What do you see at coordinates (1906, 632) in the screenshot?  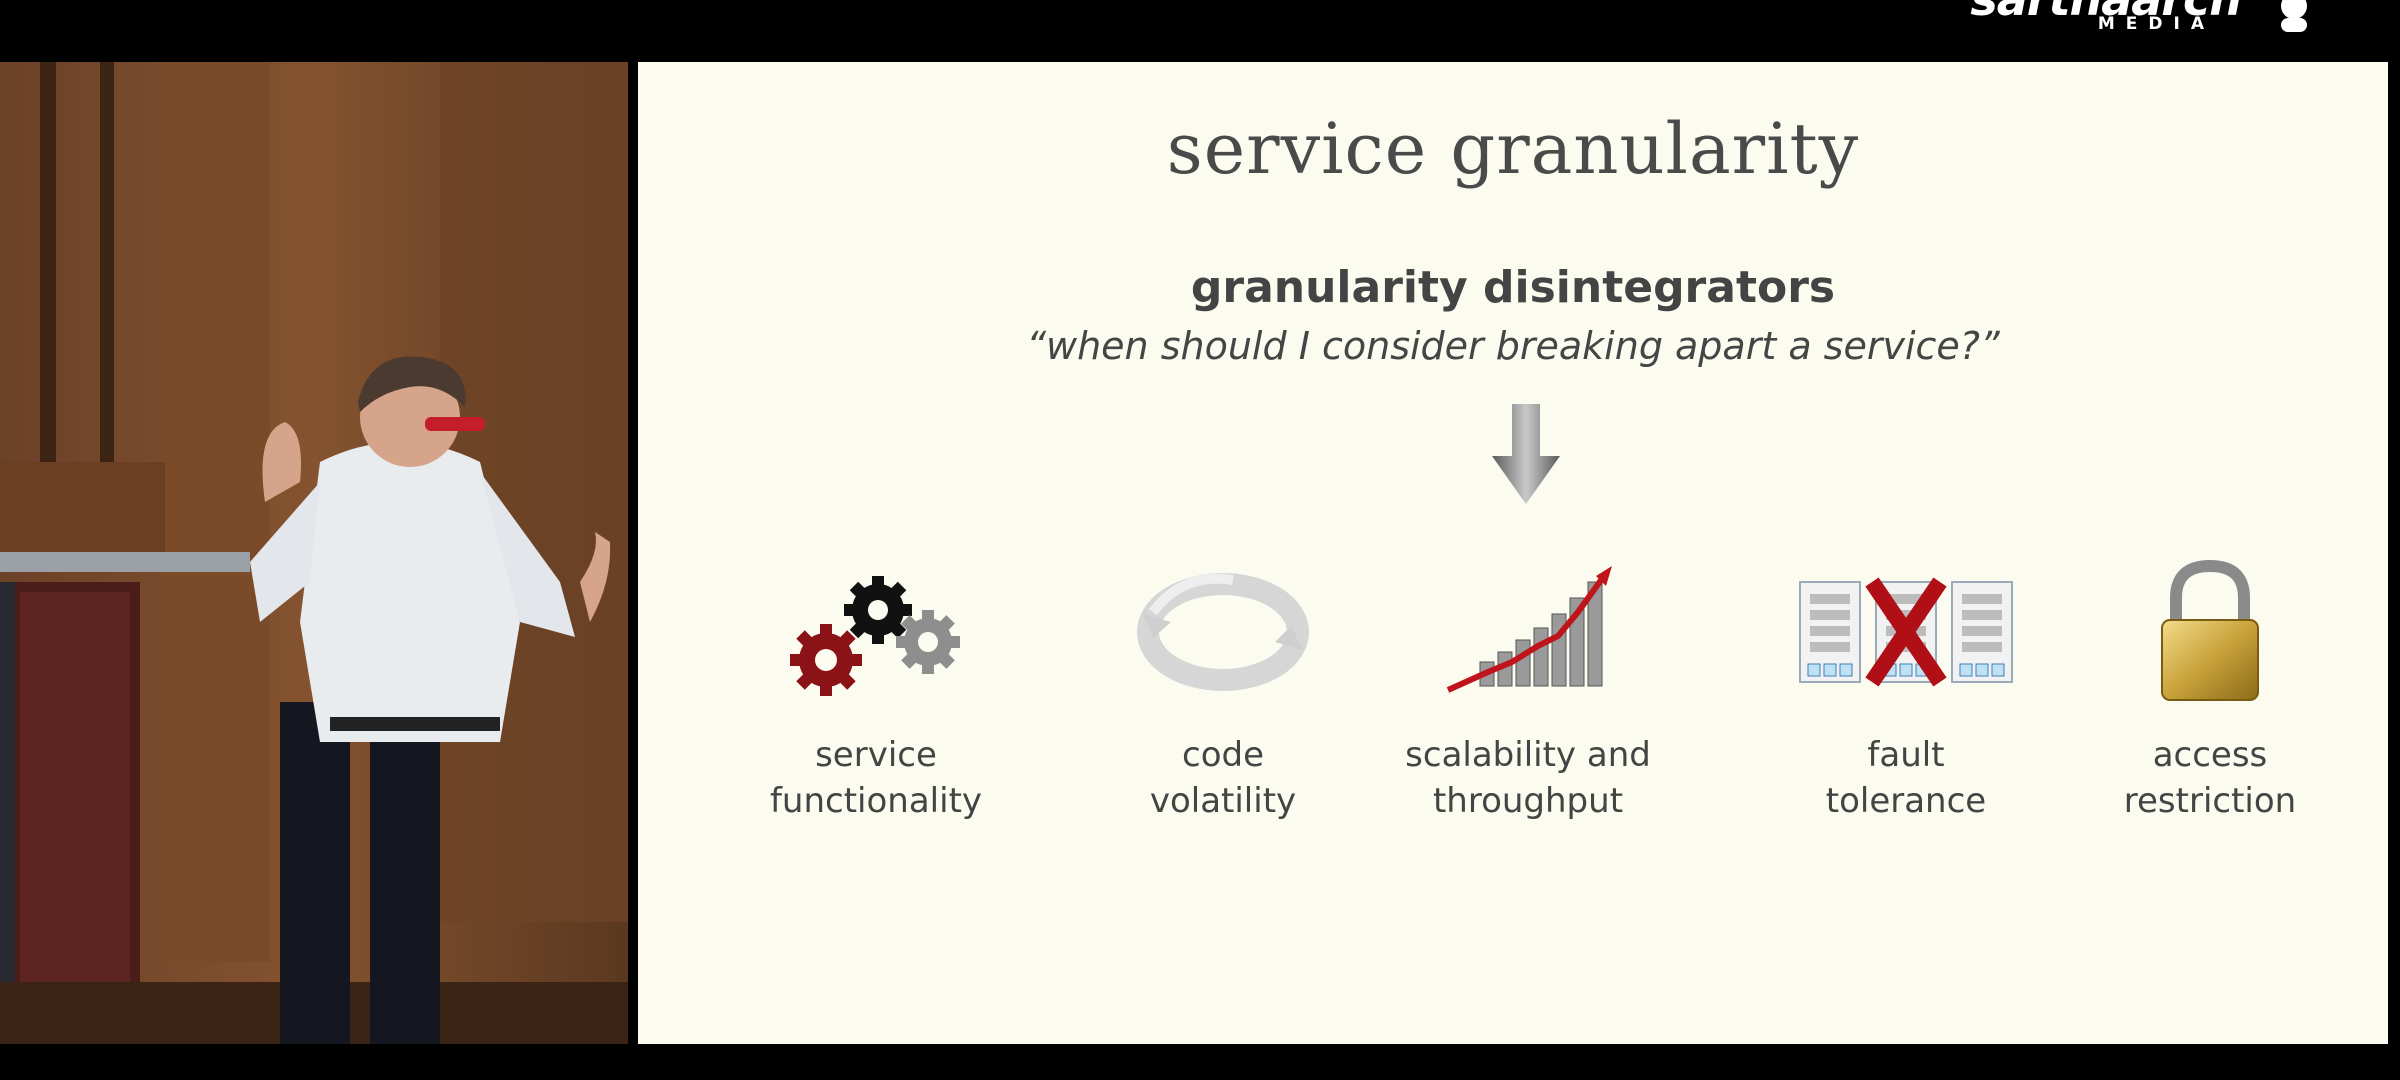 I see `fault-x-icon` at bounding box center [1906, 632].